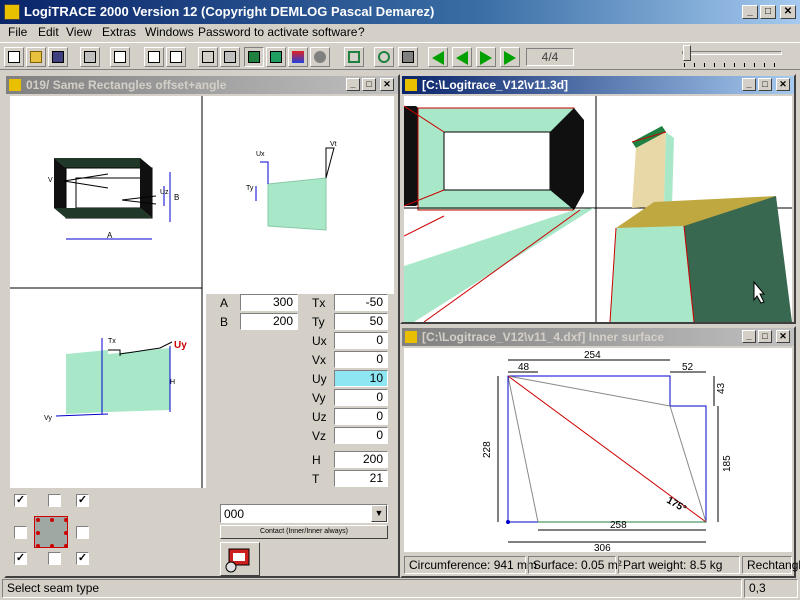 This screenshot has height=600, width=800. I want to click on edge-checkbox-right, so click(82, 532).